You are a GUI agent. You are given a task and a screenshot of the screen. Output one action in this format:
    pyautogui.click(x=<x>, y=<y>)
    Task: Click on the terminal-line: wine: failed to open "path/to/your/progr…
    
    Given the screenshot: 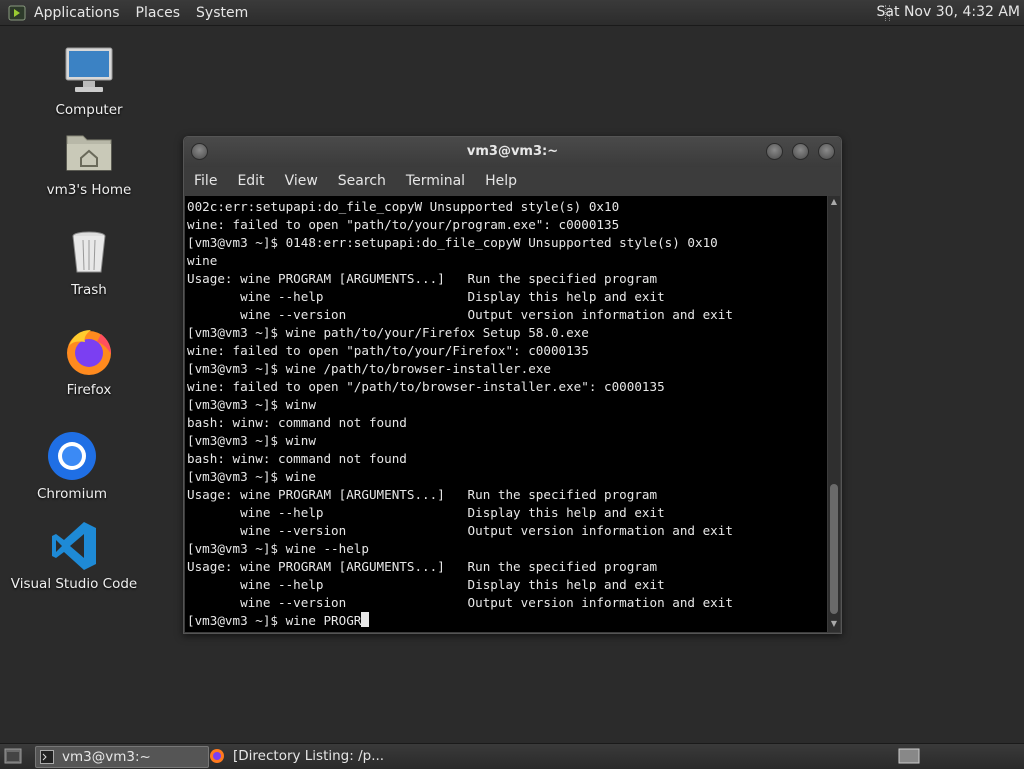 What is the action you would take?
    pyautogui.click(x=403, y=224)
    